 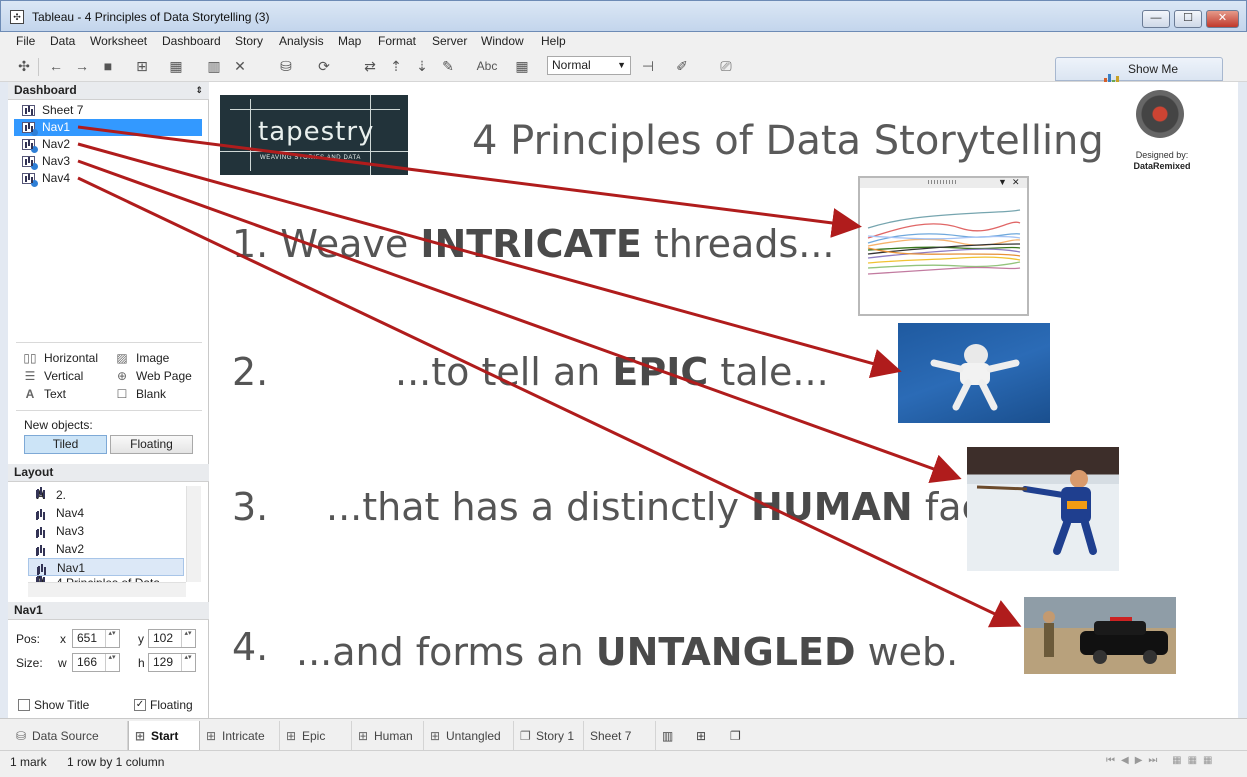 What do you see at coordinates (61, 495) in the screenshot?
I see `layout-item-label: 2.` at bounding box center [61, 495].